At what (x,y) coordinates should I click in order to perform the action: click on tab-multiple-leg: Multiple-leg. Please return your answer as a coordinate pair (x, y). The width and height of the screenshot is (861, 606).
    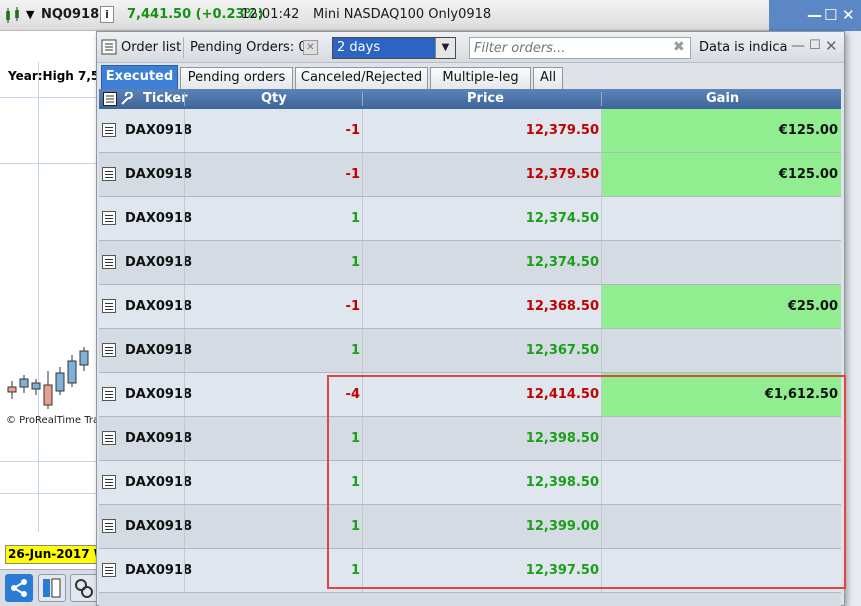
    Looking at the image, I should click on (480, 78).